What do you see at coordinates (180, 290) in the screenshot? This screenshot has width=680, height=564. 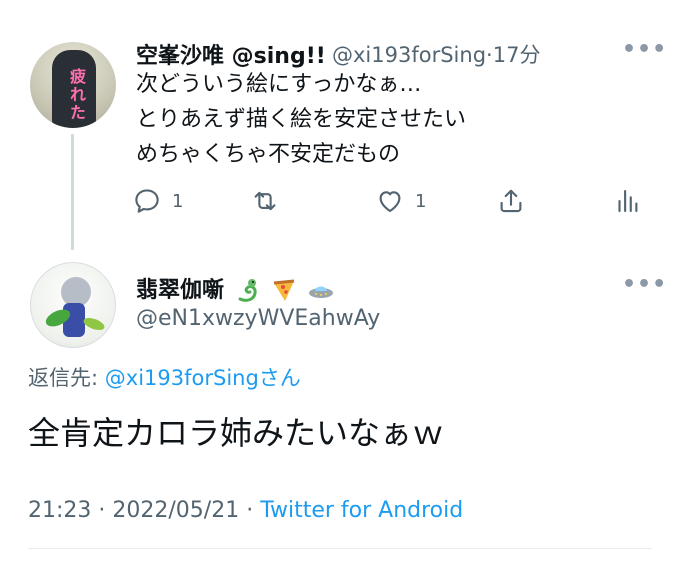 I see `reply-display-name: 翡翠伽噺` at bounding box center [180, 290].